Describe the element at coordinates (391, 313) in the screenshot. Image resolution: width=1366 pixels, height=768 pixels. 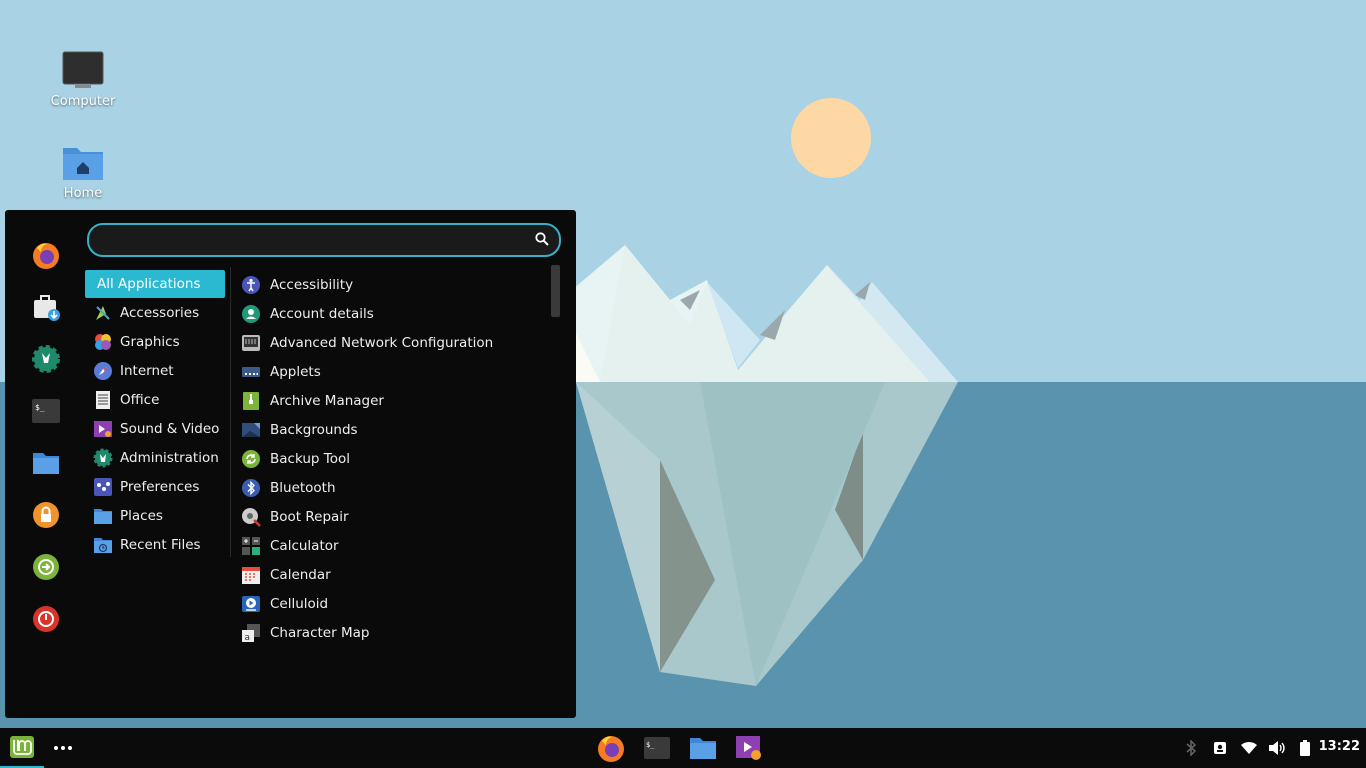
I see `app-account-details: Account details` at that location.